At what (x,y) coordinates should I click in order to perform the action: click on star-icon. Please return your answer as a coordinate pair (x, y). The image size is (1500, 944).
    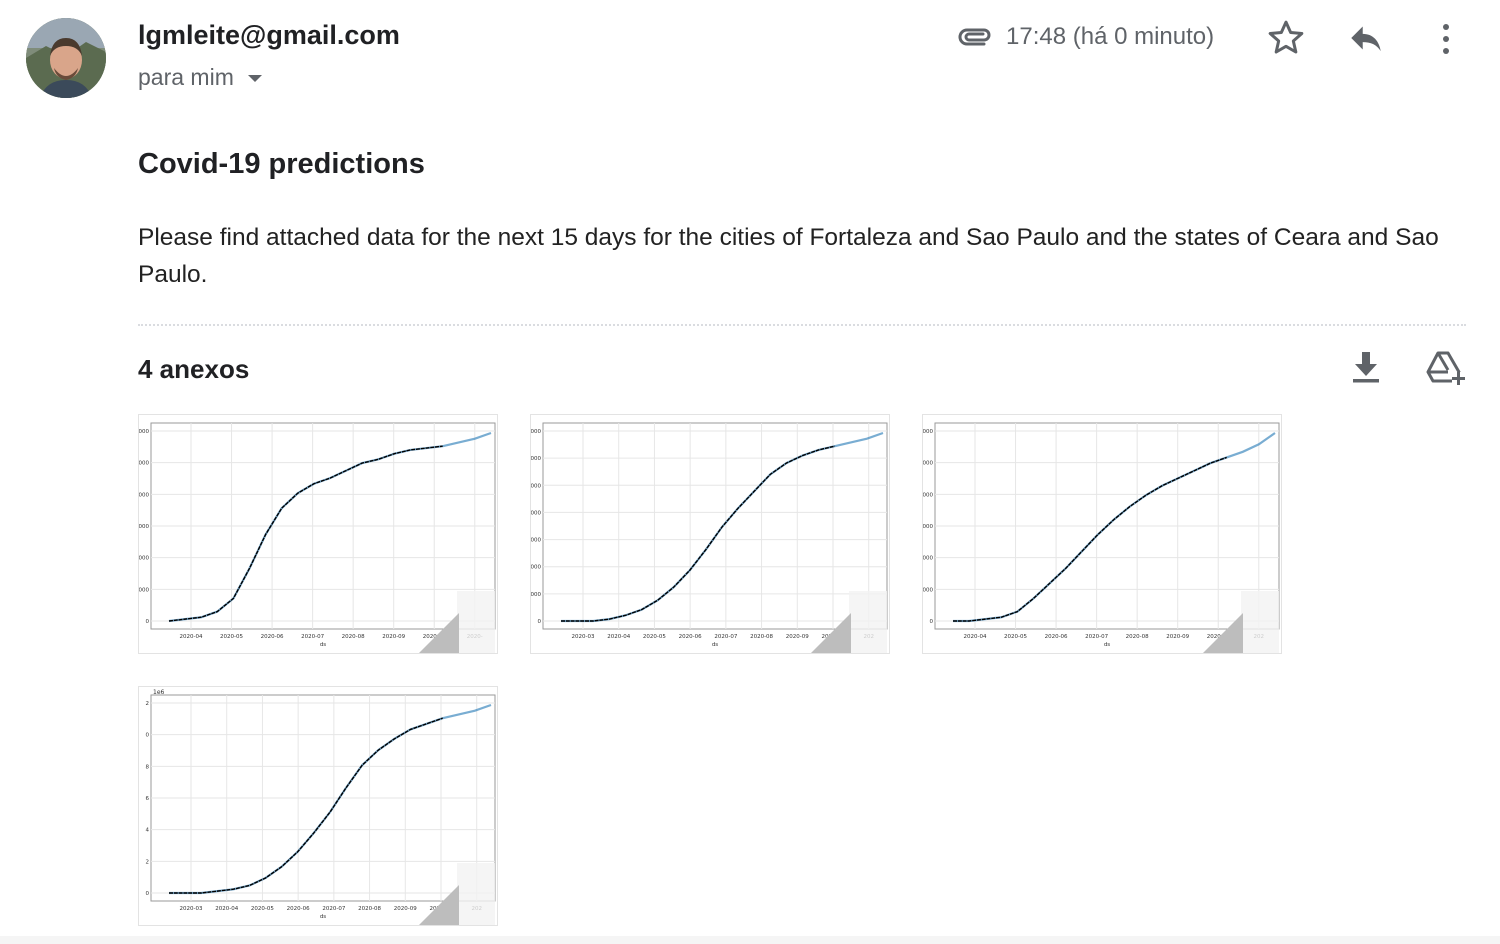
    Looking at the image, I should click on (1286, 40).